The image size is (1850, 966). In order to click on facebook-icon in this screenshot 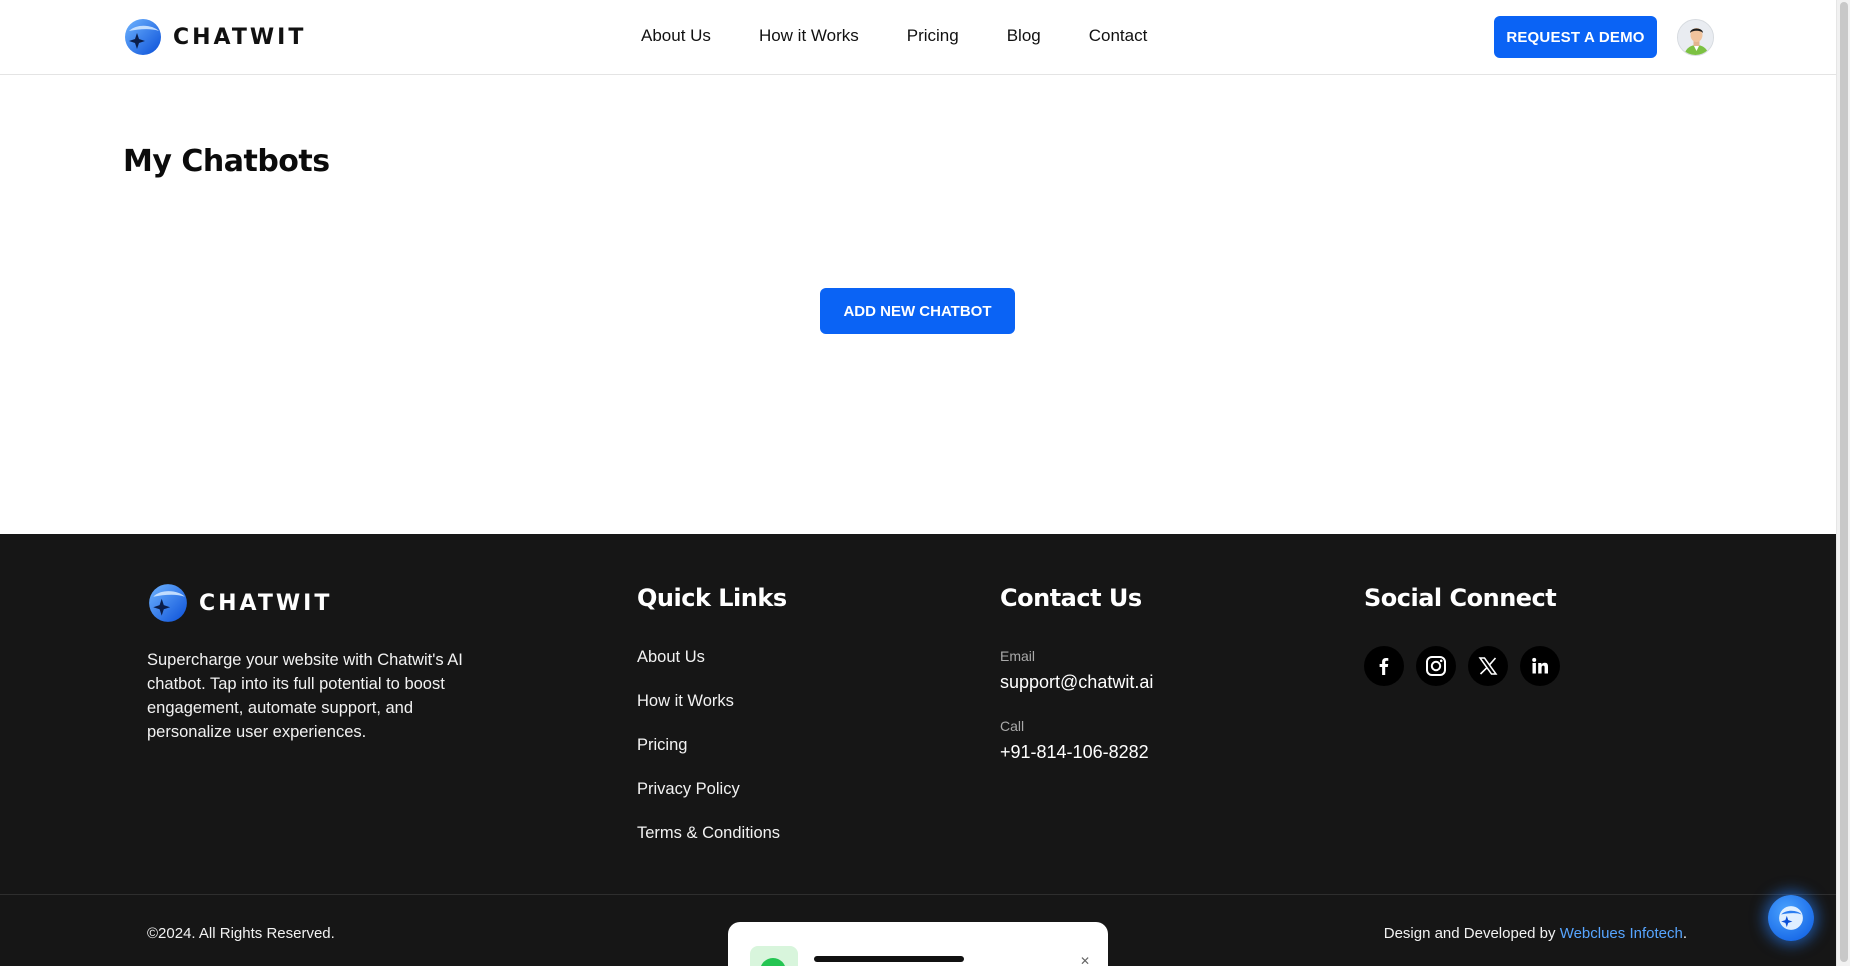, I will do `click(1384, 666)`.